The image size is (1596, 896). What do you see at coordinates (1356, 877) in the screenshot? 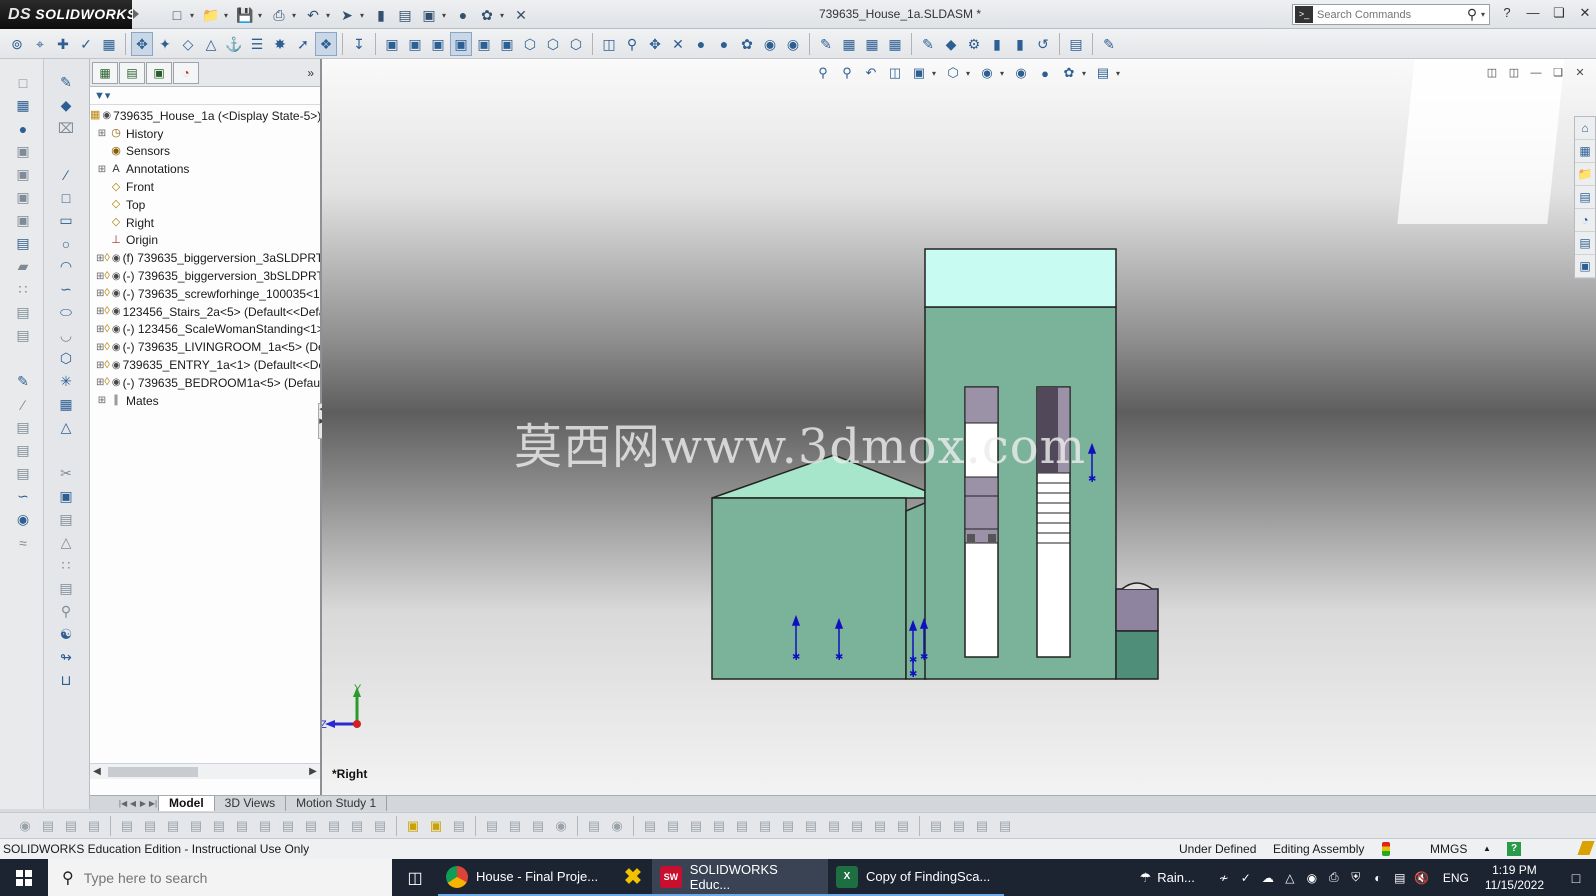
I see `security-icon: ⛨` at bounding box center [1356, 877].